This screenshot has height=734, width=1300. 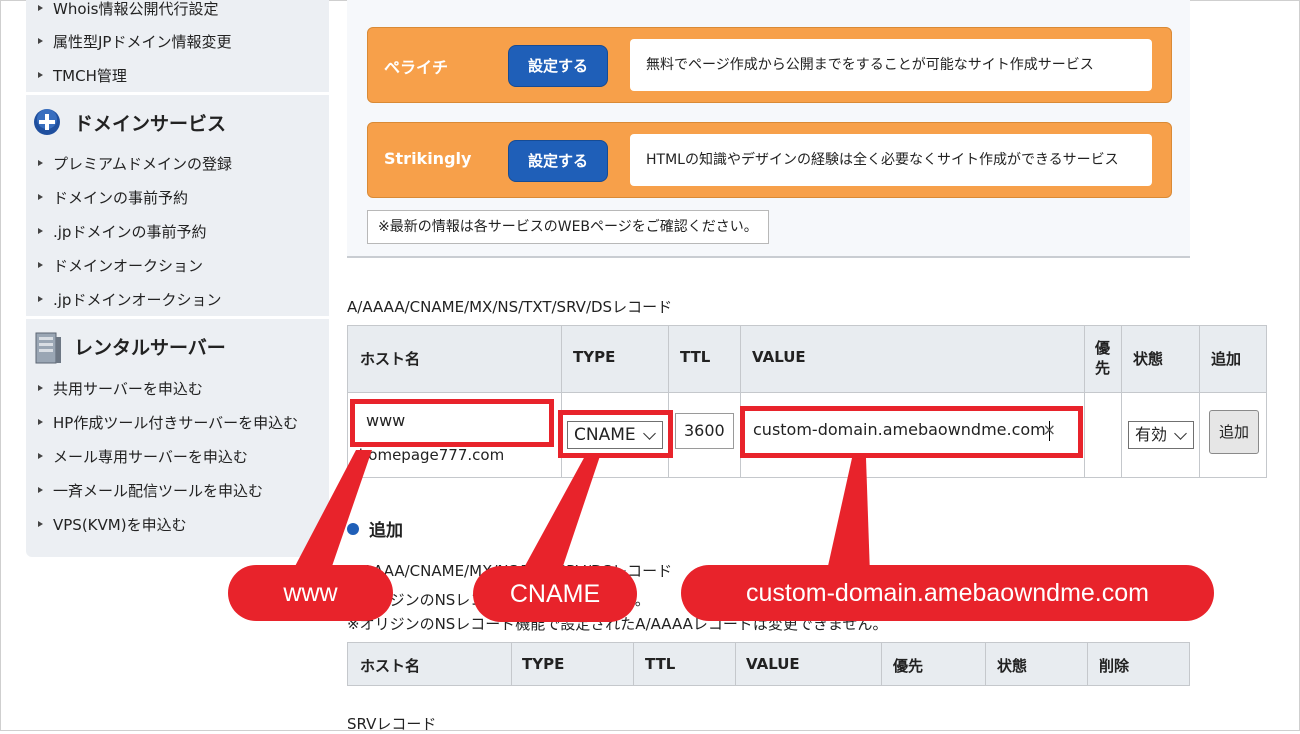 I want to click on callout-type: CNAME, so click(x=555, y=594).